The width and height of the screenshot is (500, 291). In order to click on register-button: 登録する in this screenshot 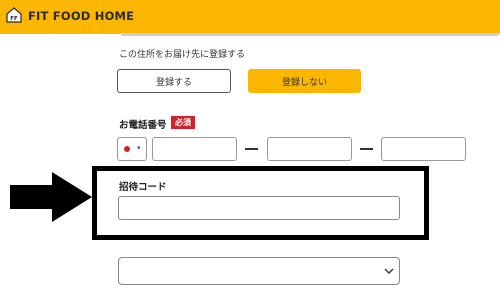, I will do `click(174, 81)`.